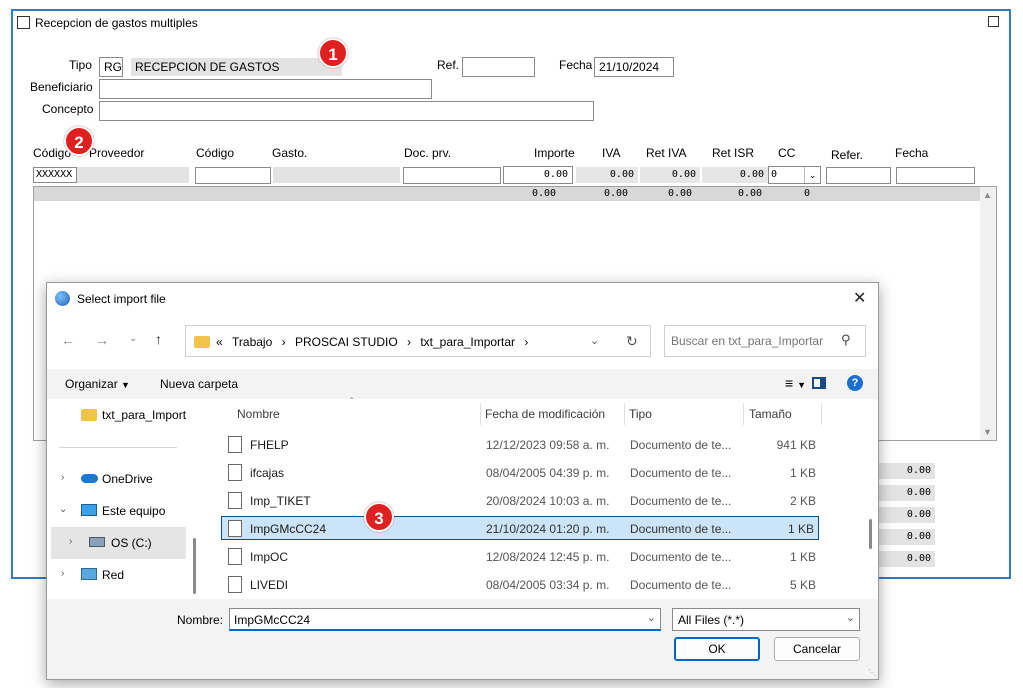 The height and width of the screenshot is (688, 1023). Describe the element at coordinates (632, 341) in the screenshot. I see `refresh-icon: ↻` at that location.